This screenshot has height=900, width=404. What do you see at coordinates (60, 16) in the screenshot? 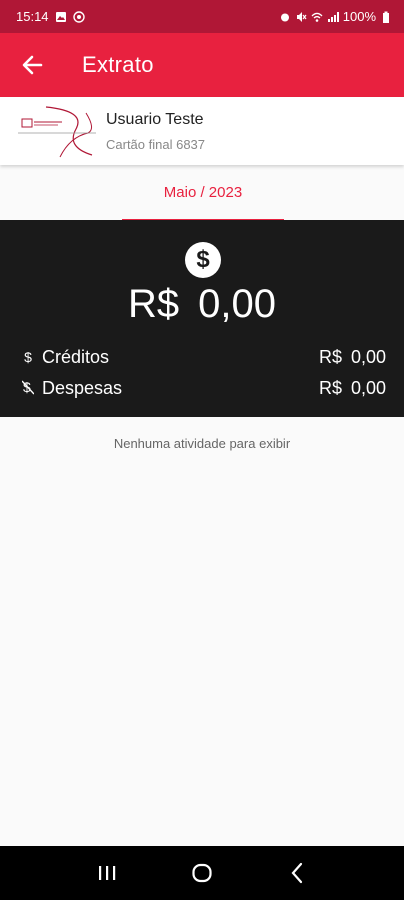
I see `gallery-icon` at bounding box center [60, 16].